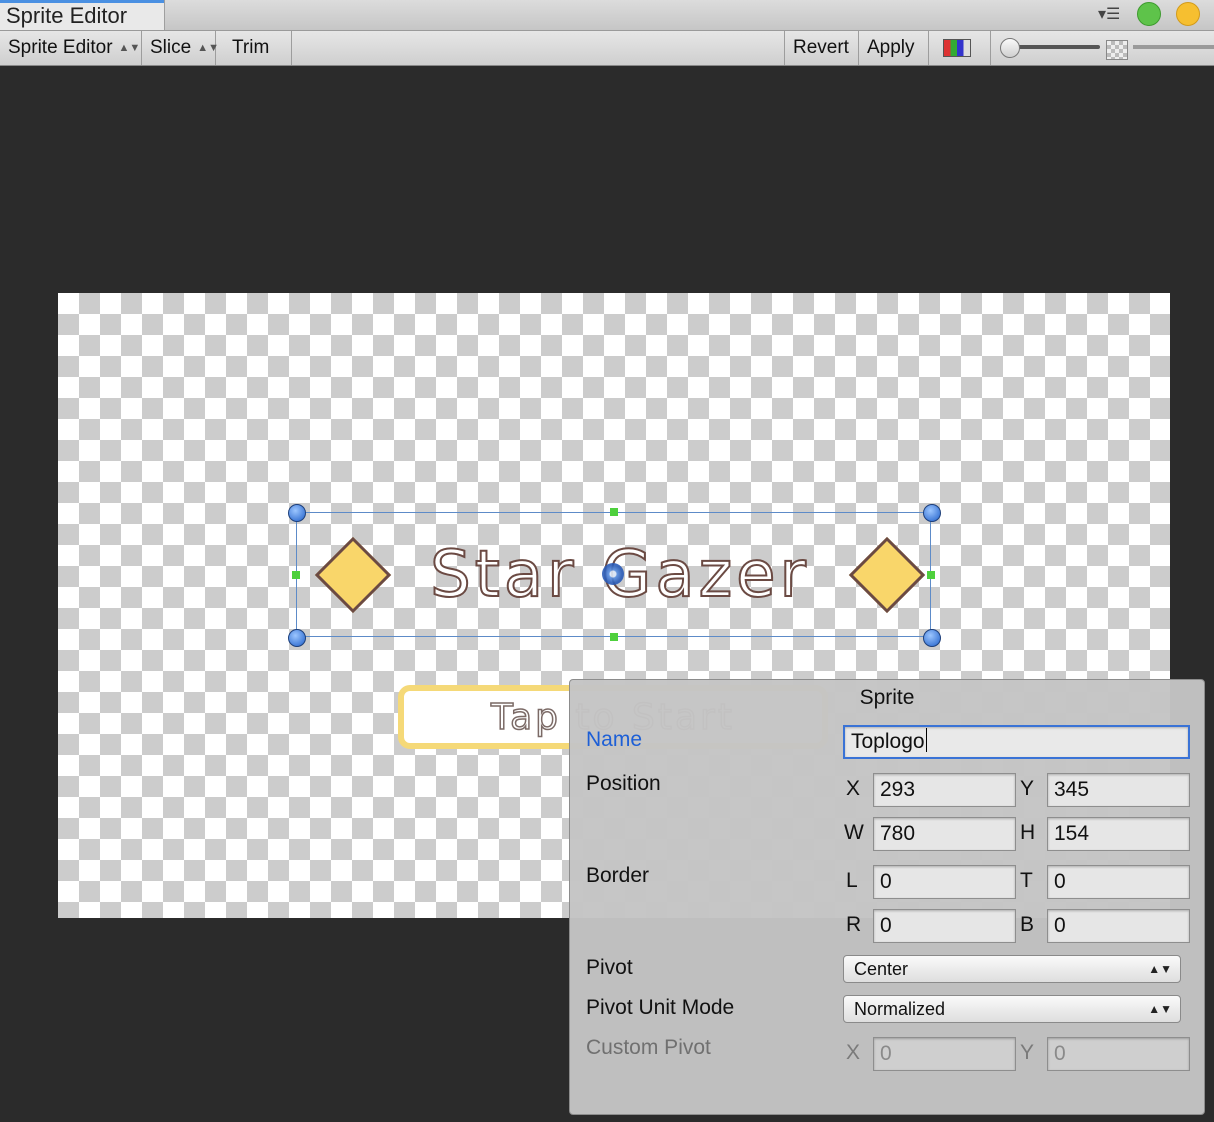 The height and width of the screenshot is (1122, 1214). I want to click on border-r-field: 0, so click(944, 926).